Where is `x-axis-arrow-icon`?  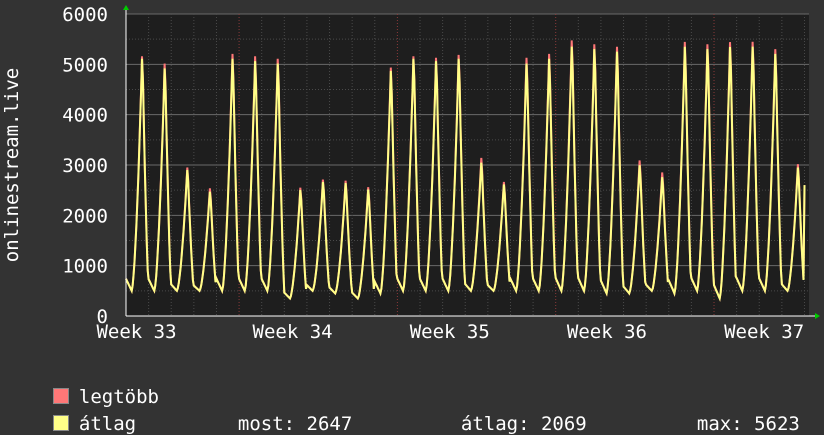
x-axis-arrow-icon is located at coordinates (817, 316).